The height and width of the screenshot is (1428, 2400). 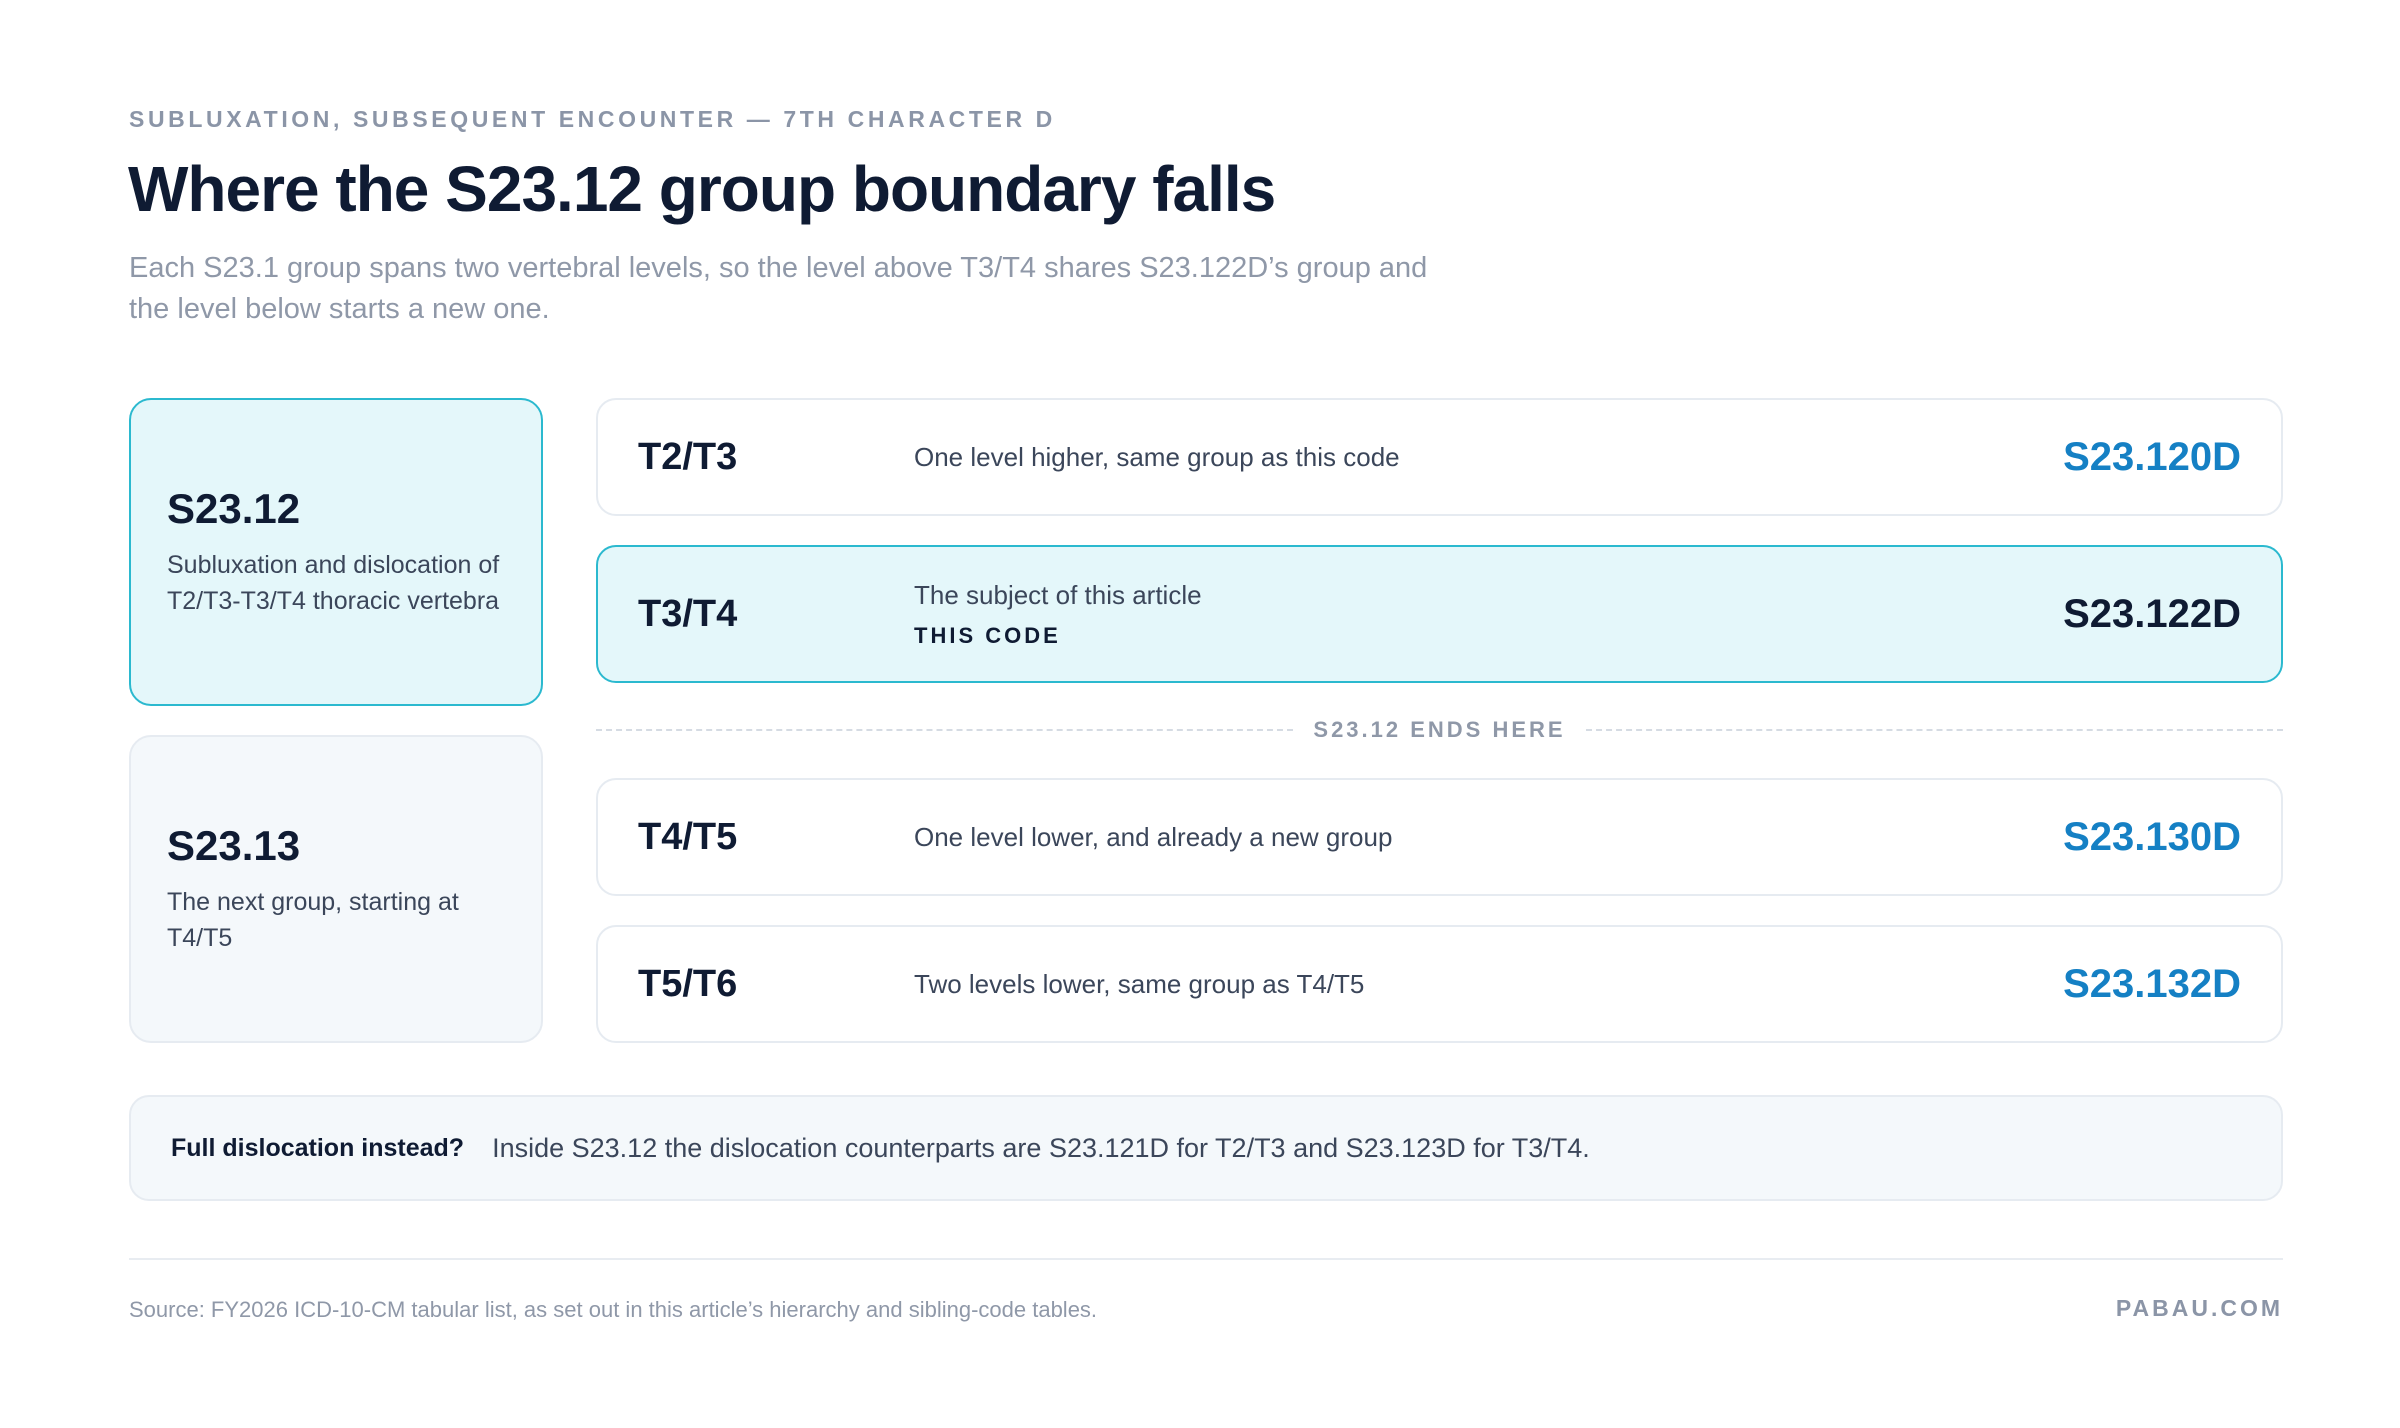 What do you see at coordinates (688, 613) in the screenshot?
I see `row-level: T3/T4` at bounding box center [688, 613].